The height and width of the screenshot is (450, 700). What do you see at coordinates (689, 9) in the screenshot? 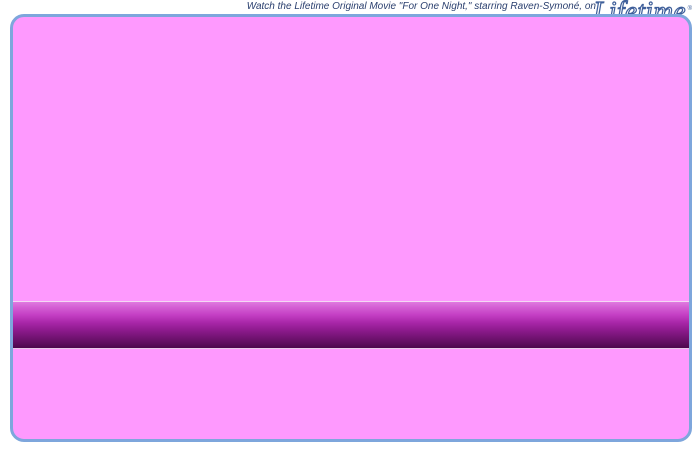
I see `registered-mark: ®` at bounding box center [689, 9].